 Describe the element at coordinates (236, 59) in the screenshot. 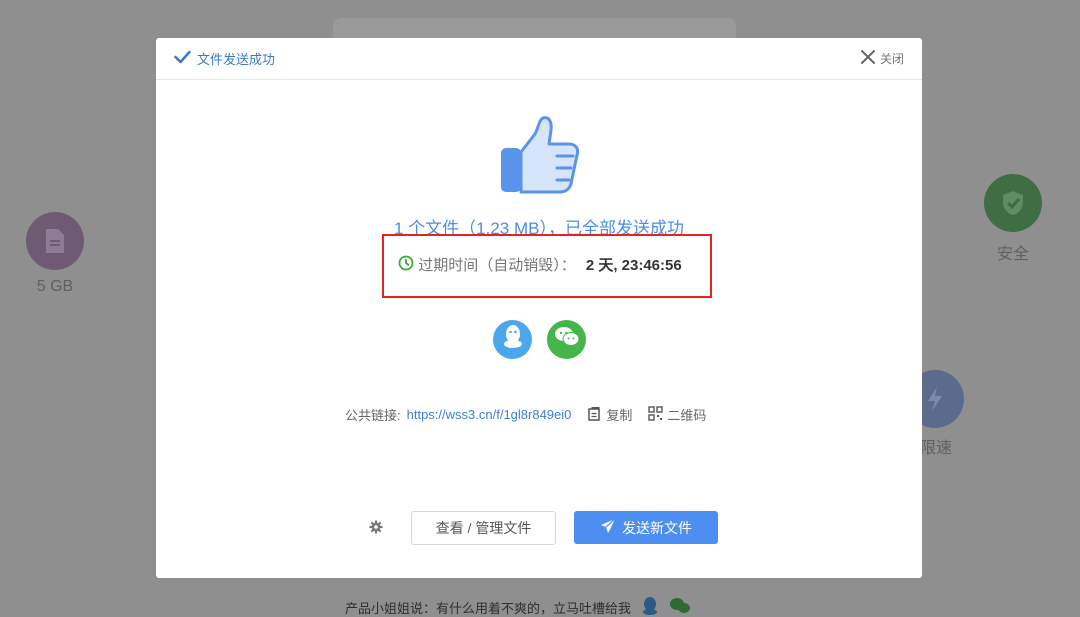

I see `modal-title-text: 文件发送成功` at that location.